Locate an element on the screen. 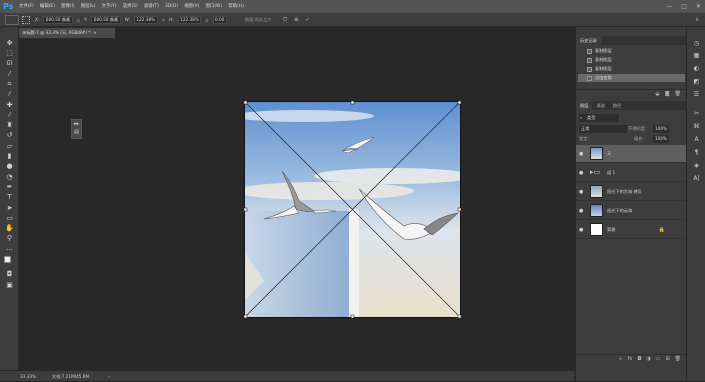 The height and width of the screenshot is (382, 705). layer-row: ● 阳光下的云海 is located at coordinates (631, 211).